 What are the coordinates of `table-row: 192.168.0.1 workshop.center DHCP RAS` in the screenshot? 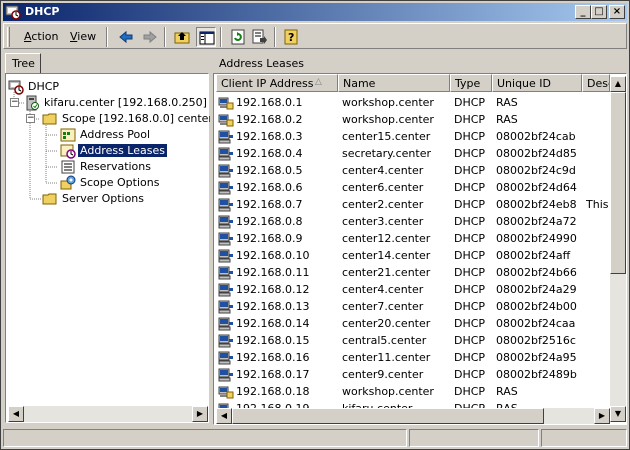 It's located at (412, 102).